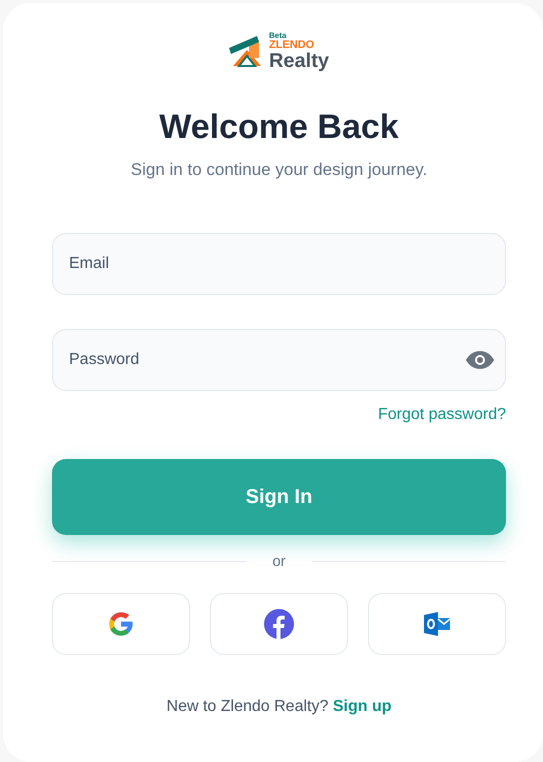  I want to click on eye-icon, so click(480, 360).